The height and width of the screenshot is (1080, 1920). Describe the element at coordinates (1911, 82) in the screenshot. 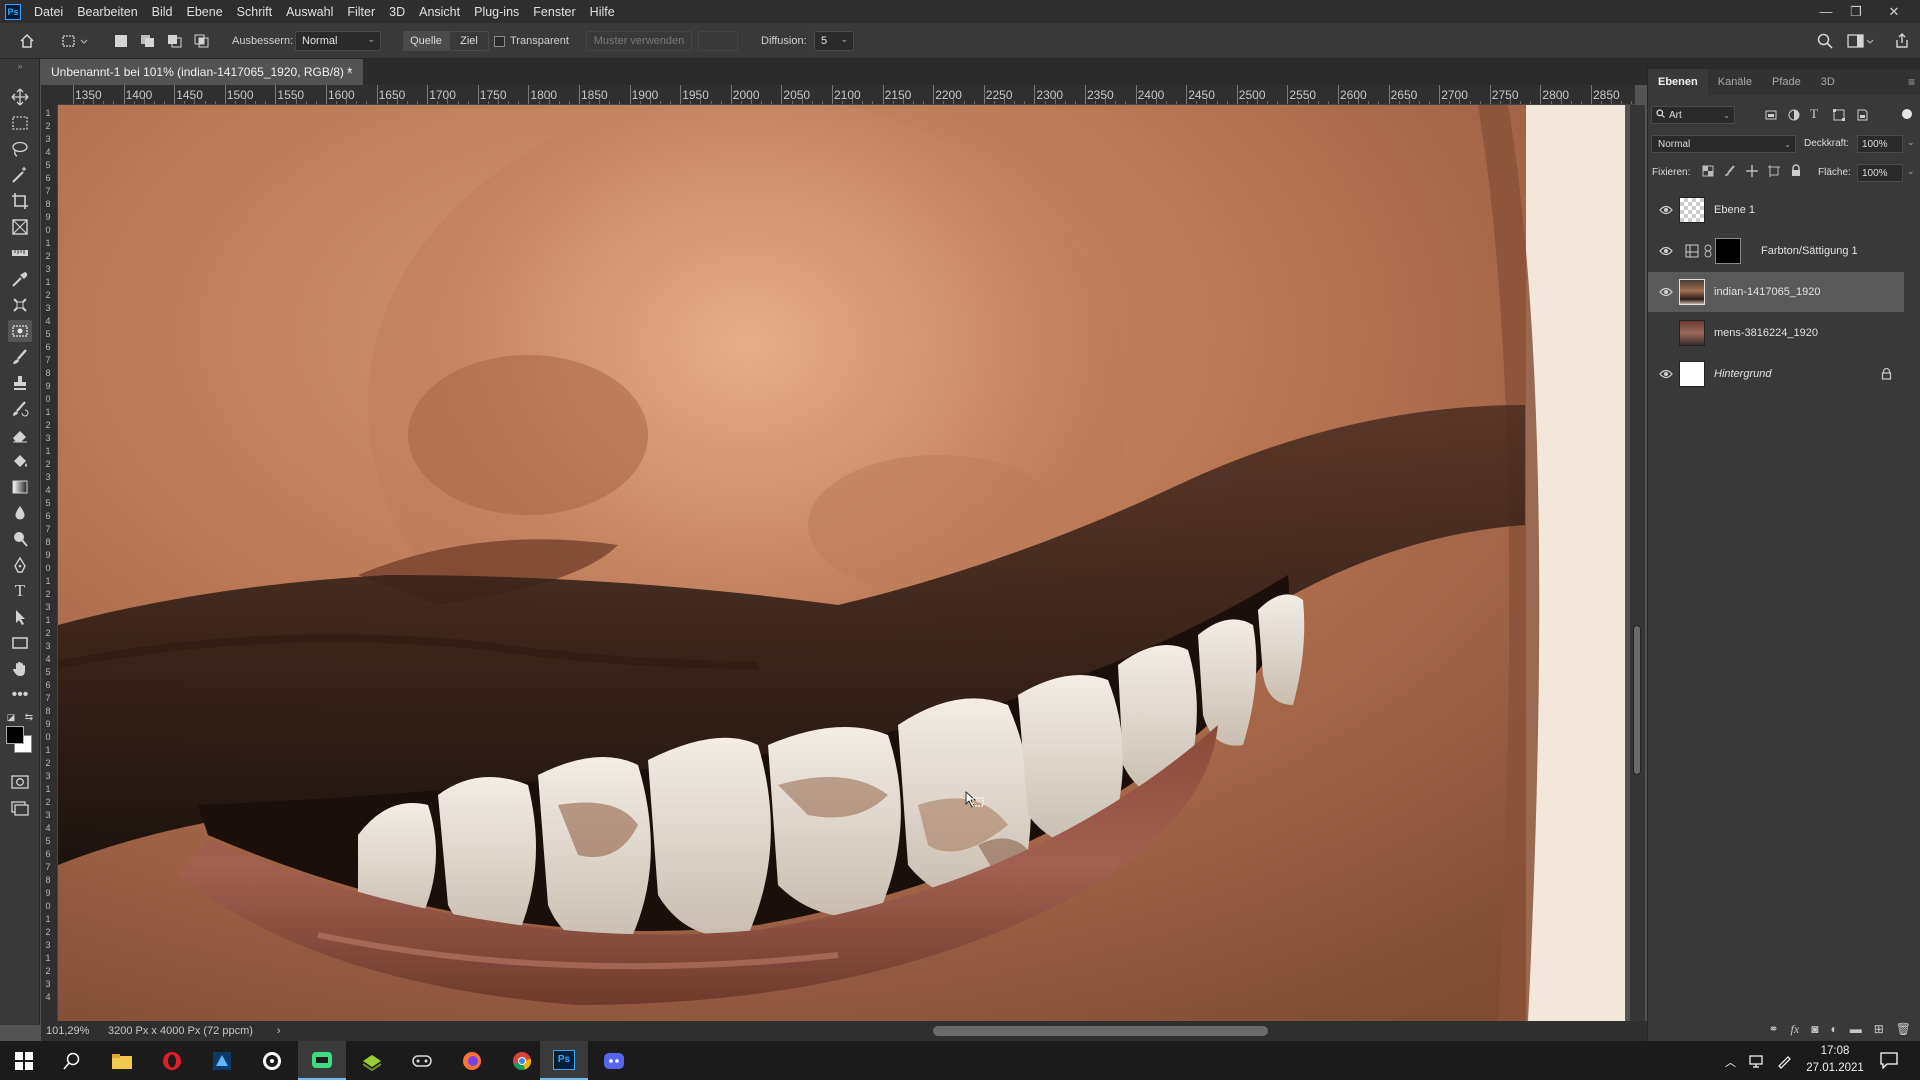

I see `panel-menu-icon: ≡` at that location.